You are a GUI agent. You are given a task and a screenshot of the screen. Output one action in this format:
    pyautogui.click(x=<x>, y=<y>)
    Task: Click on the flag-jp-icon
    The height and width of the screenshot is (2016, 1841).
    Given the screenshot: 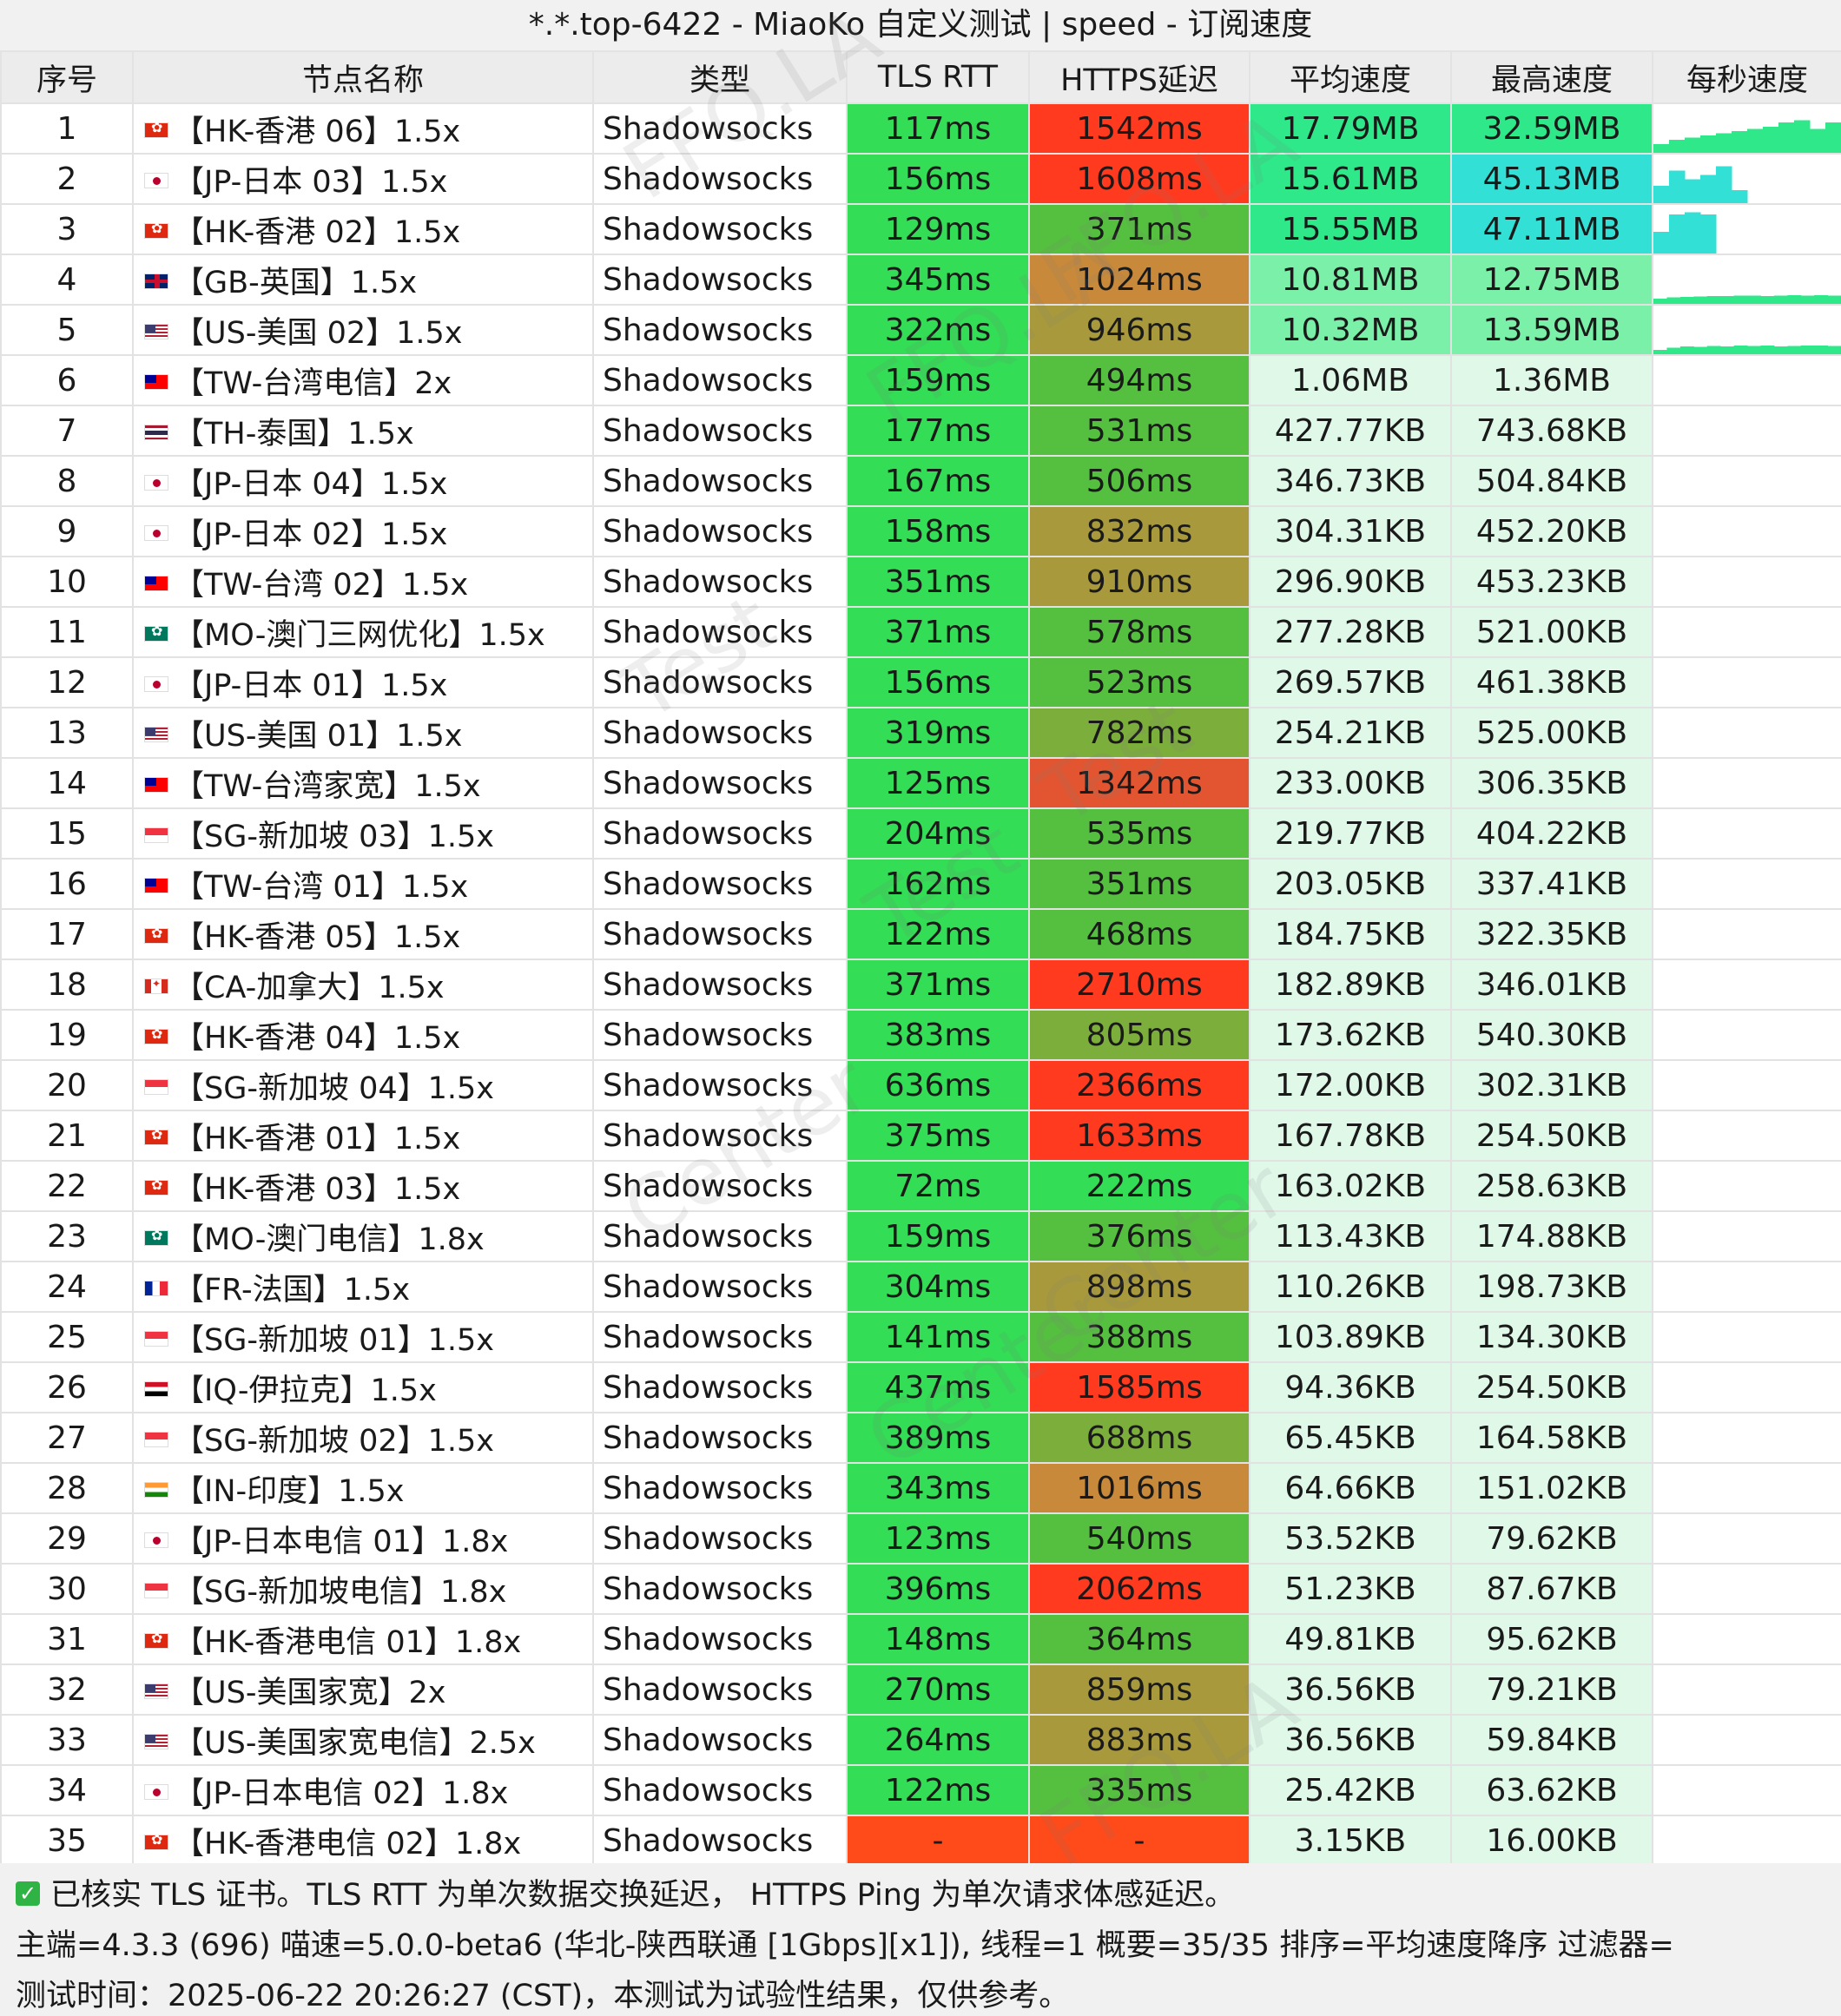 What is the action you would take?
    pyautogui.click(x=156, y=1540)
    